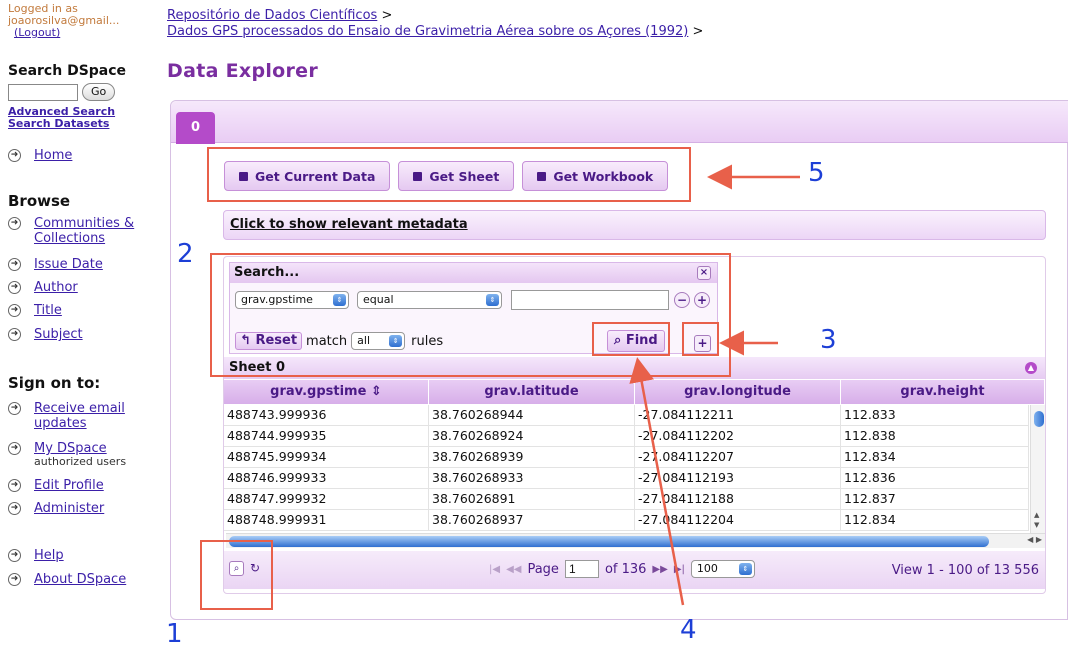 Image resolution: width=1068 pixels, height=650 pixels. Describe the element at coordinates (58, 334) in the screenshot. I see `subject-link: Subject` at that location.